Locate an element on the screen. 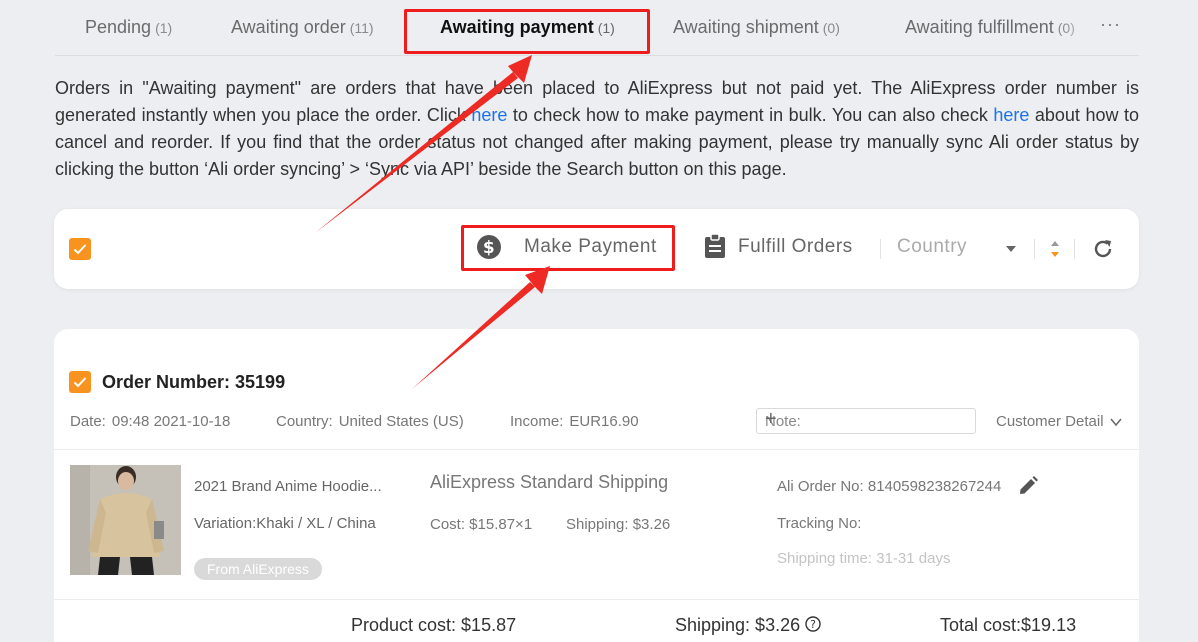  shipping-time: Shipping time: 31-31 days is located at coordinates (864, 558).